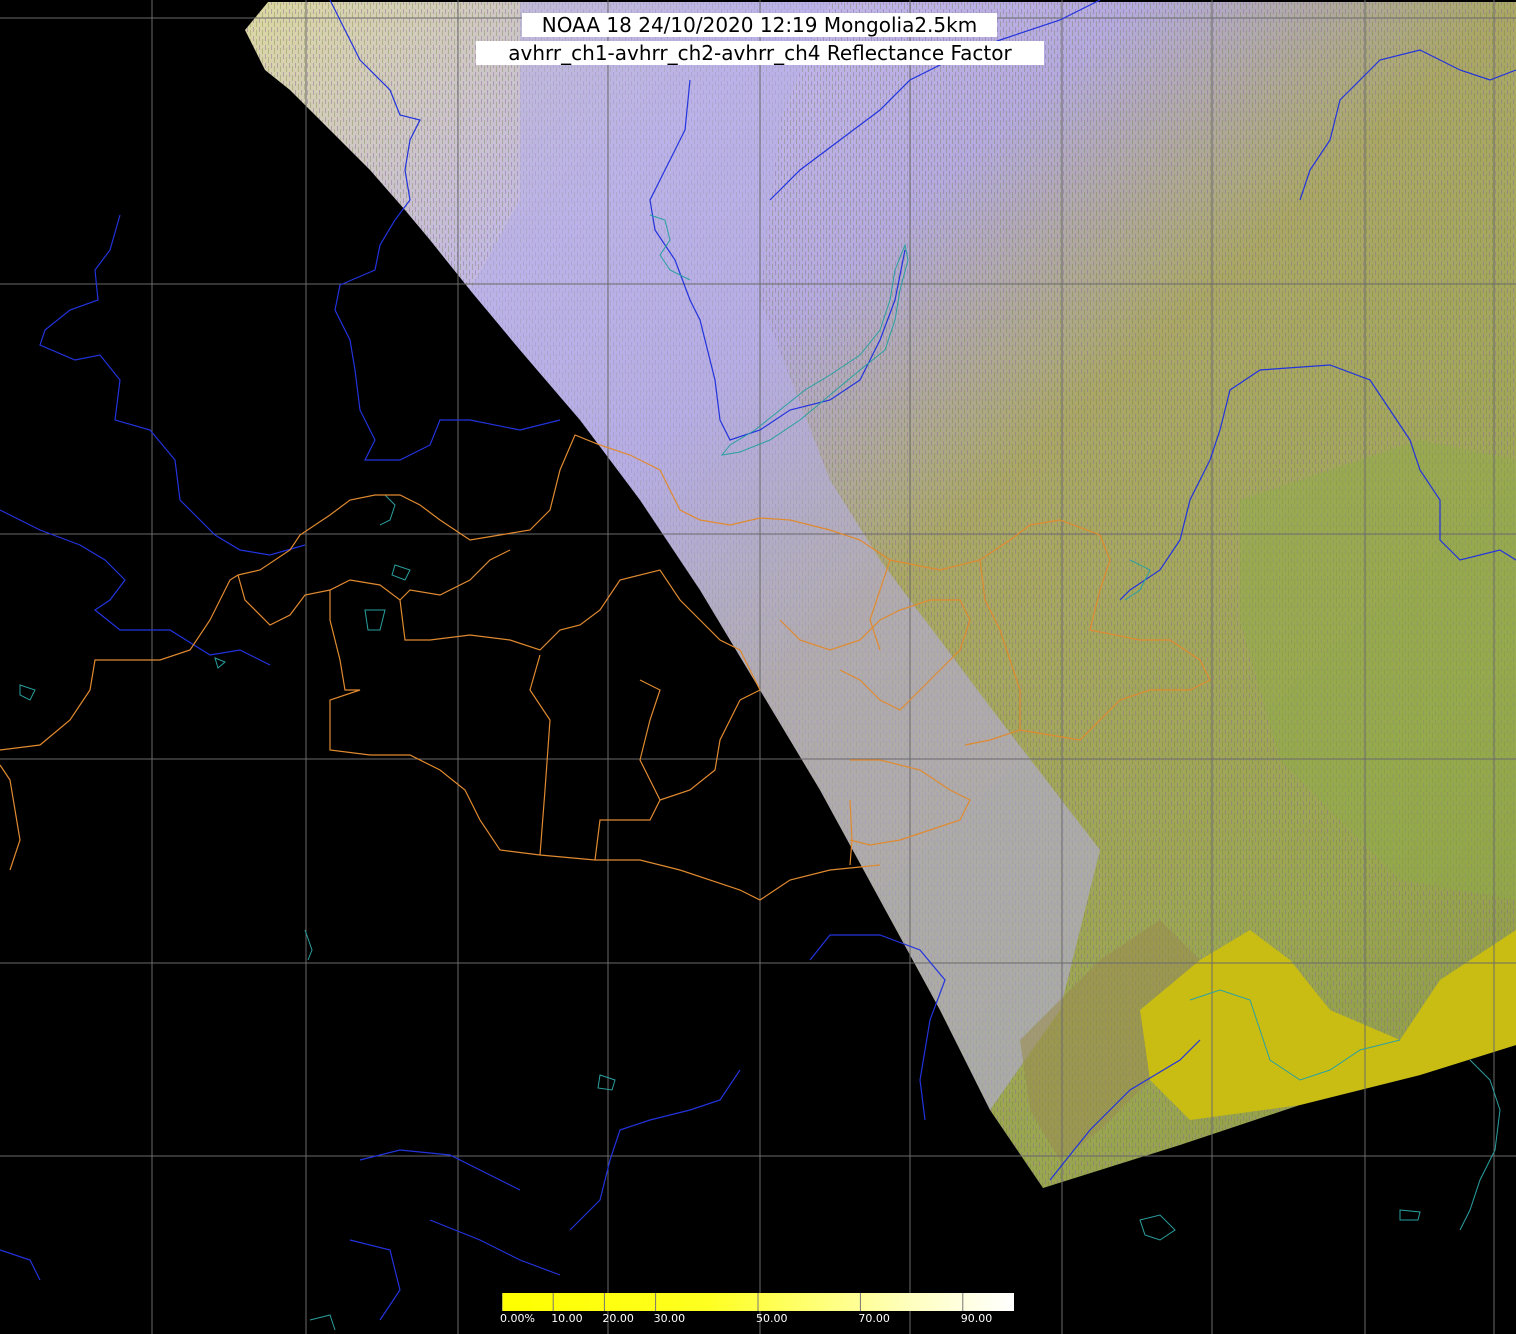 The height and width of the screenshot is (1334, 1516). I want to click on colorbar-tick-label: 50.00, so click(772, 1318).